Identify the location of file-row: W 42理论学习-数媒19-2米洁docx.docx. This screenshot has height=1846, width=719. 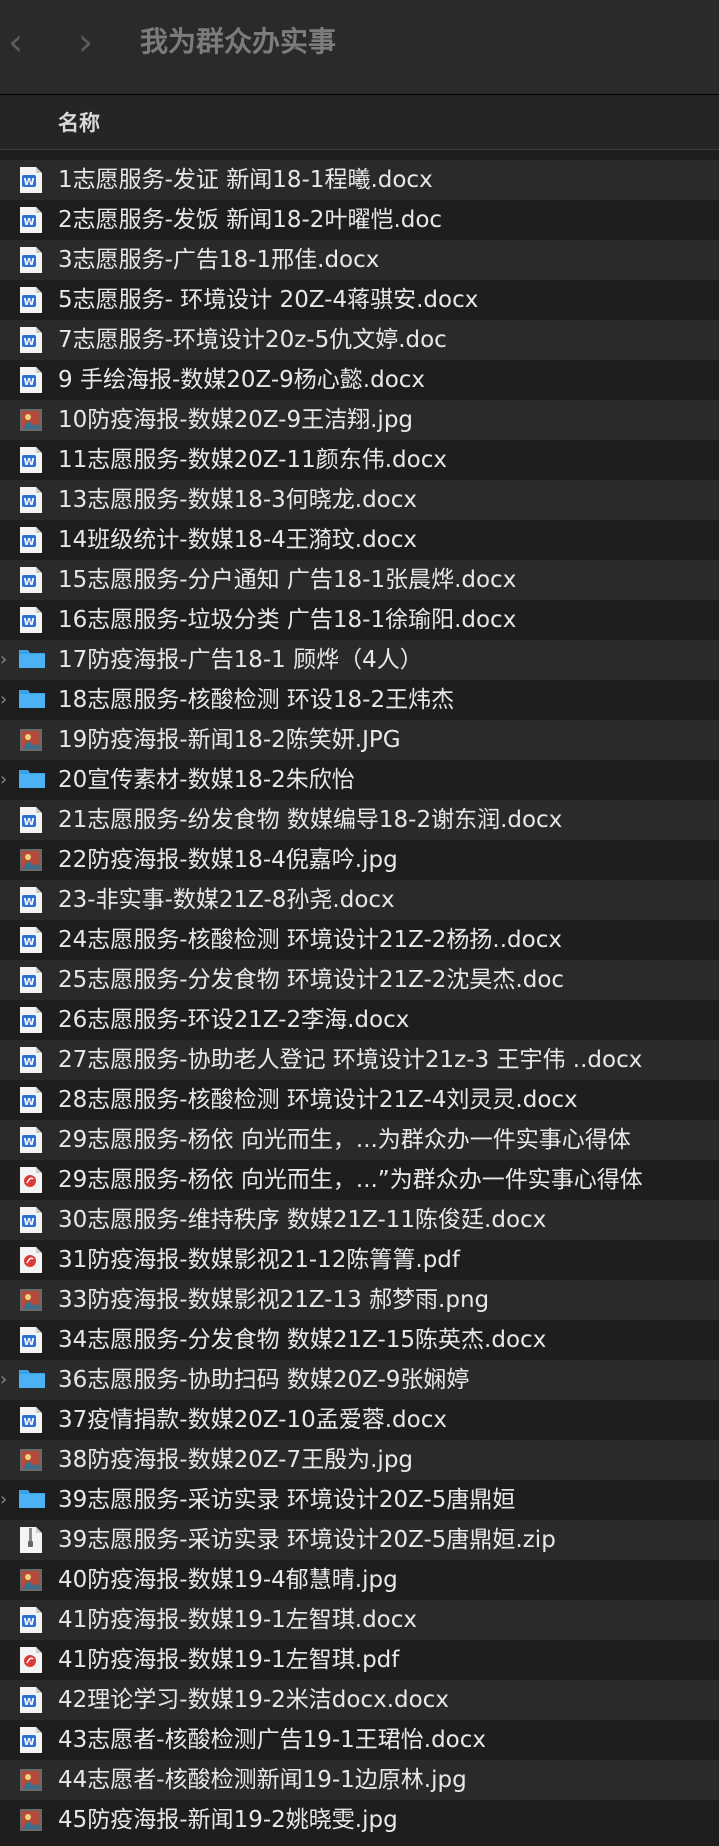
(359, 1700).